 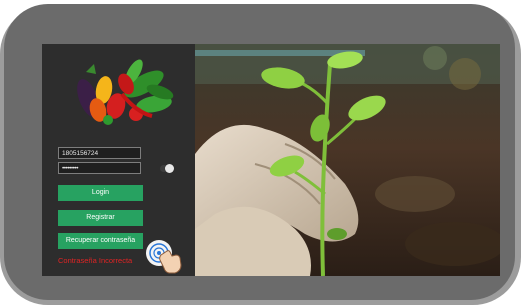 I want to click on login-button: Login, so click(x=100, y=193).